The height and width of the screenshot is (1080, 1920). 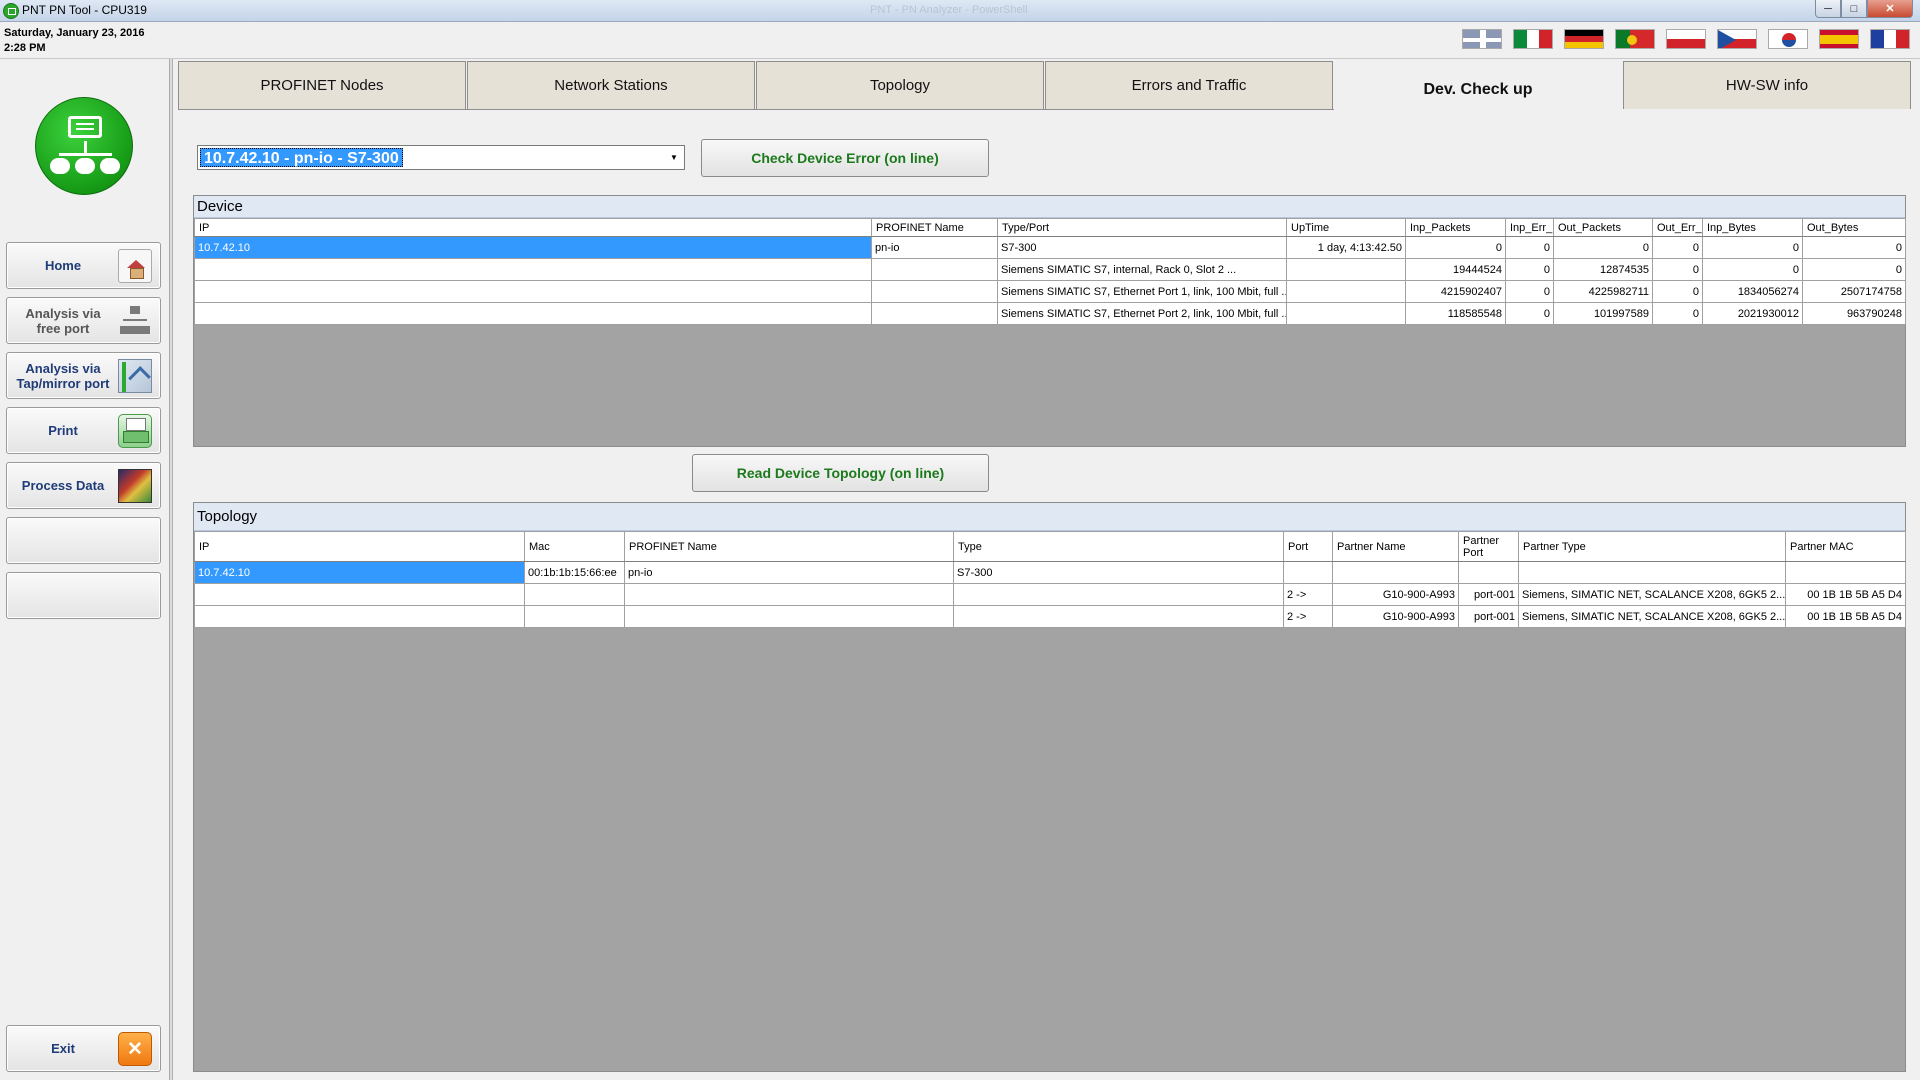 What do you see at coordinates (1737, 39) in the screenshot?
I see `czech-flag-icon` at bounding box center [1737, 39].